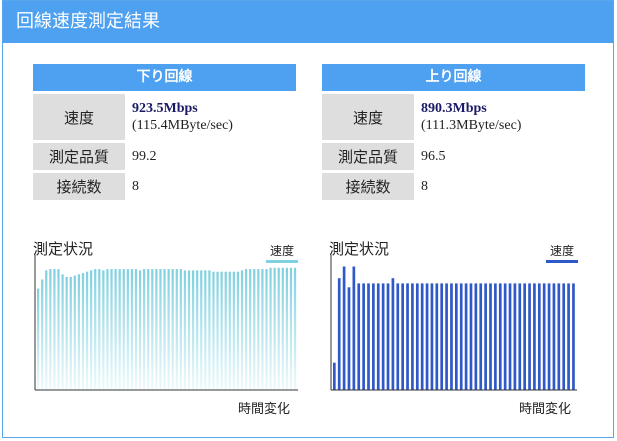 This screenshot has width=617, height=441. What do you see at coordinates (79, 186) in the screenshot?
I see `download-connections-label: 接続数` at bounding box center [79, 186].